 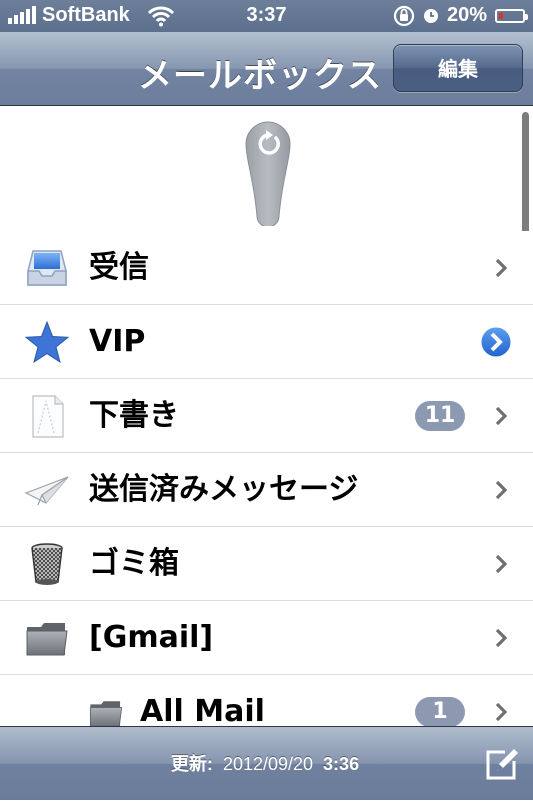 I want to click on status-right: 20%, so click(x=460, y=15).